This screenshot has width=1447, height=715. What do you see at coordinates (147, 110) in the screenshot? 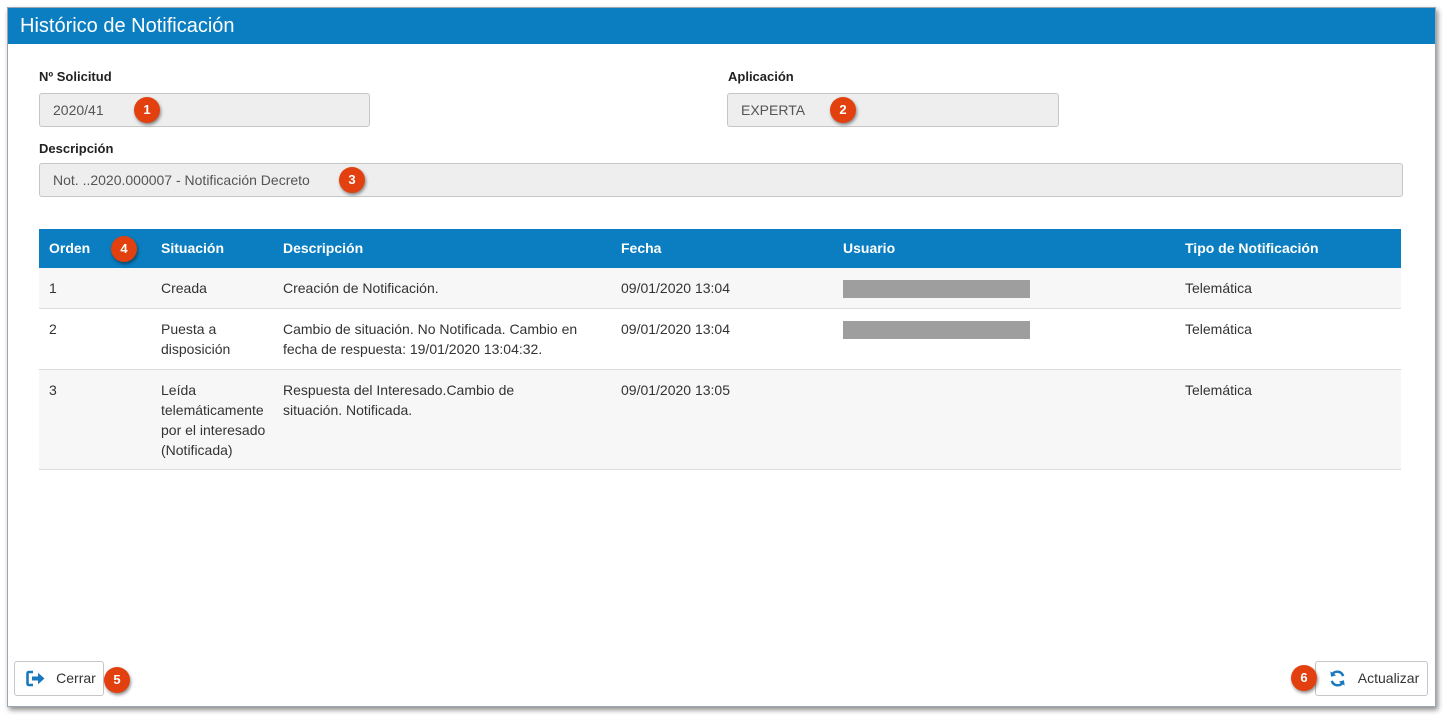
I see `annotation-badge-1: 1` at bounding box center [147, 110].